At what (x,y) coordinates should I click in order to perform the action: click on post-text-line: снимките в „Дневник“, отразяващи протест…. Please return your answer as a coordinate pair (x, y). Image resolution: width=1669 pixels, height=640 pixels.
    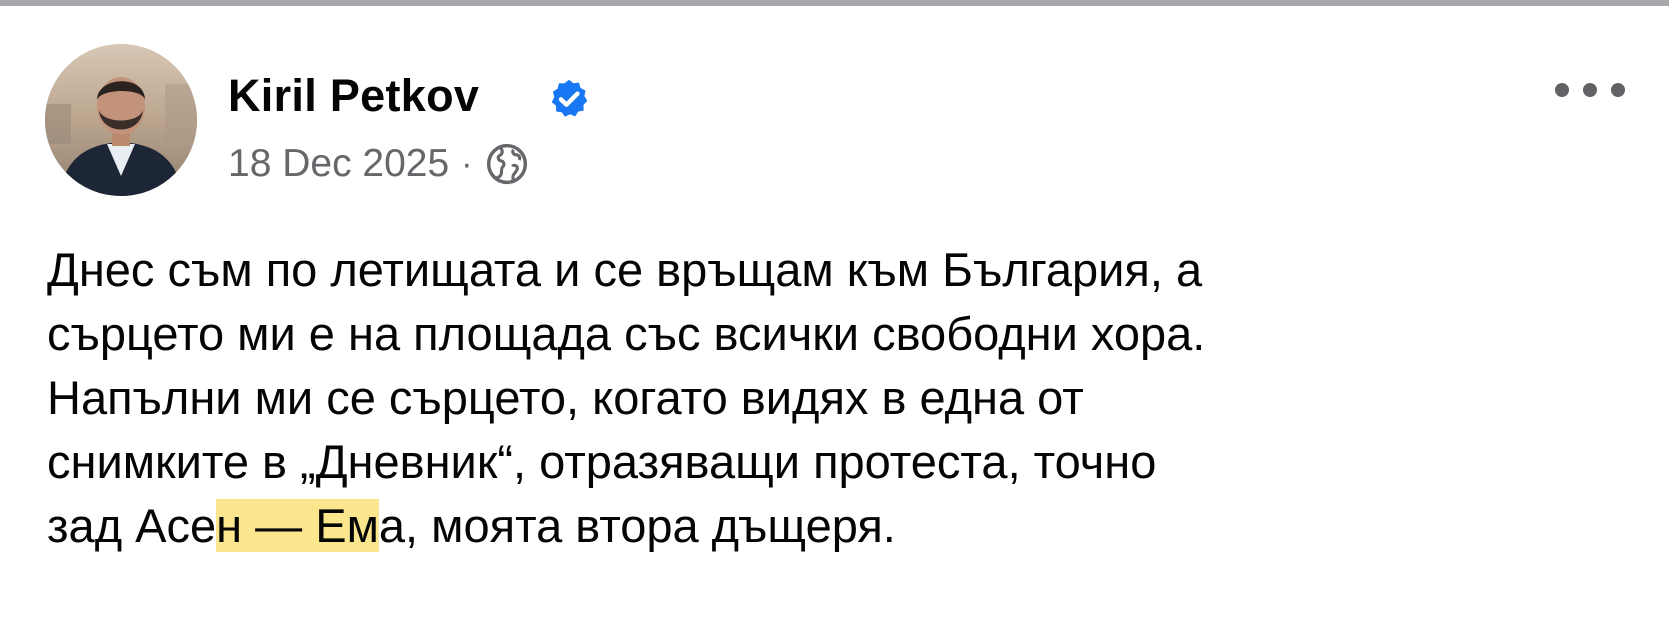
    Looking at the image, I should click on (602, 461).